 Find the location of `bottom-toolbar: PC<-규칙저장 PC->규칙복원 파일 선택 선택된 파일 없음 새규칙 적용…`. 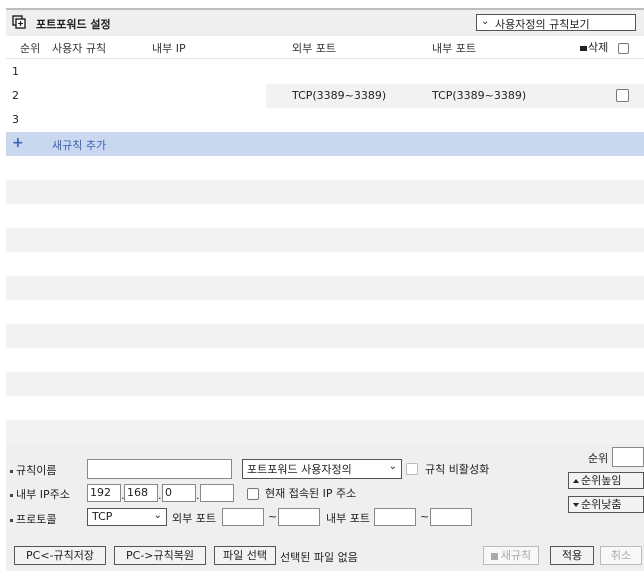

bottom-toolbar: PC<-규칙저장 PC->규칙복원 파일 선택 선택된 파일 없음 새규칙 적용… is located at coordinates (325, 557).